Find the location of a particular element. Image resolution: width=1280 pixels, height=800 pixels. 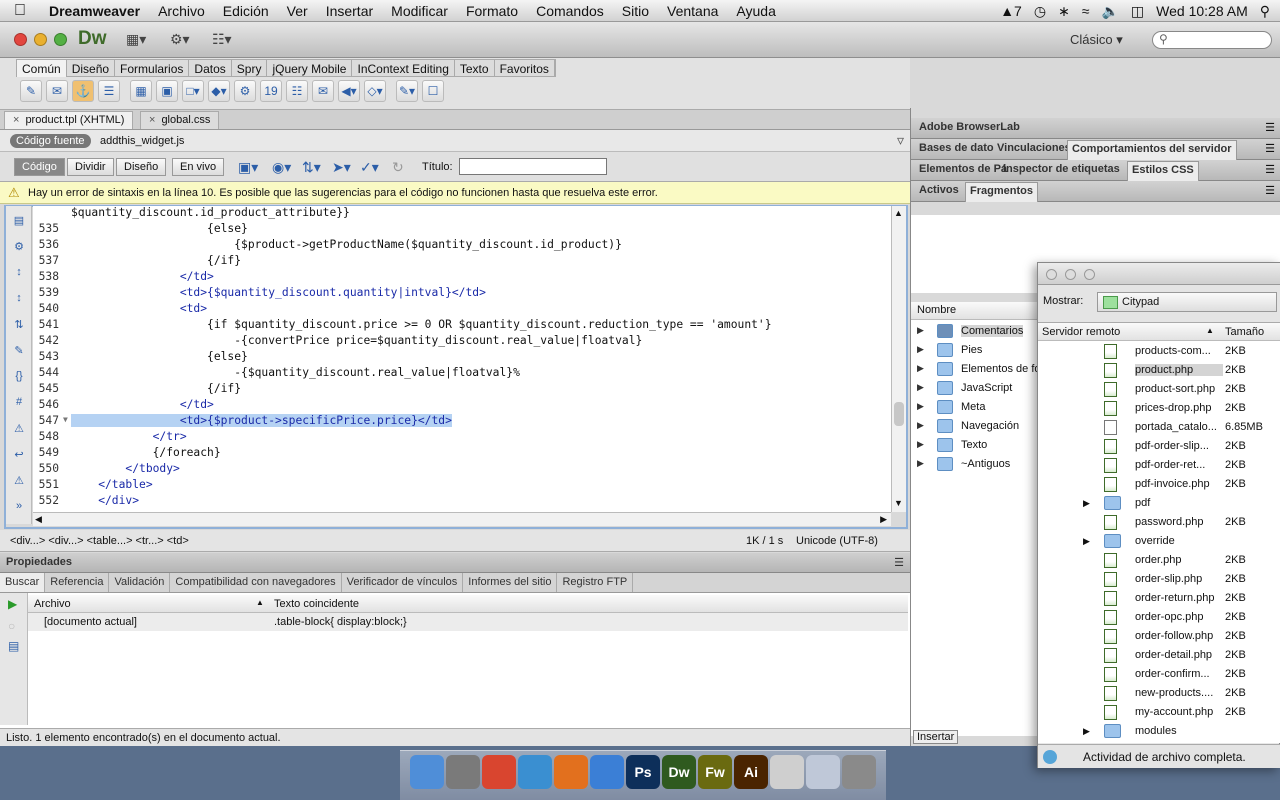

remote-file: order-follow.php 2KB is located at coordinates (1159, 636).